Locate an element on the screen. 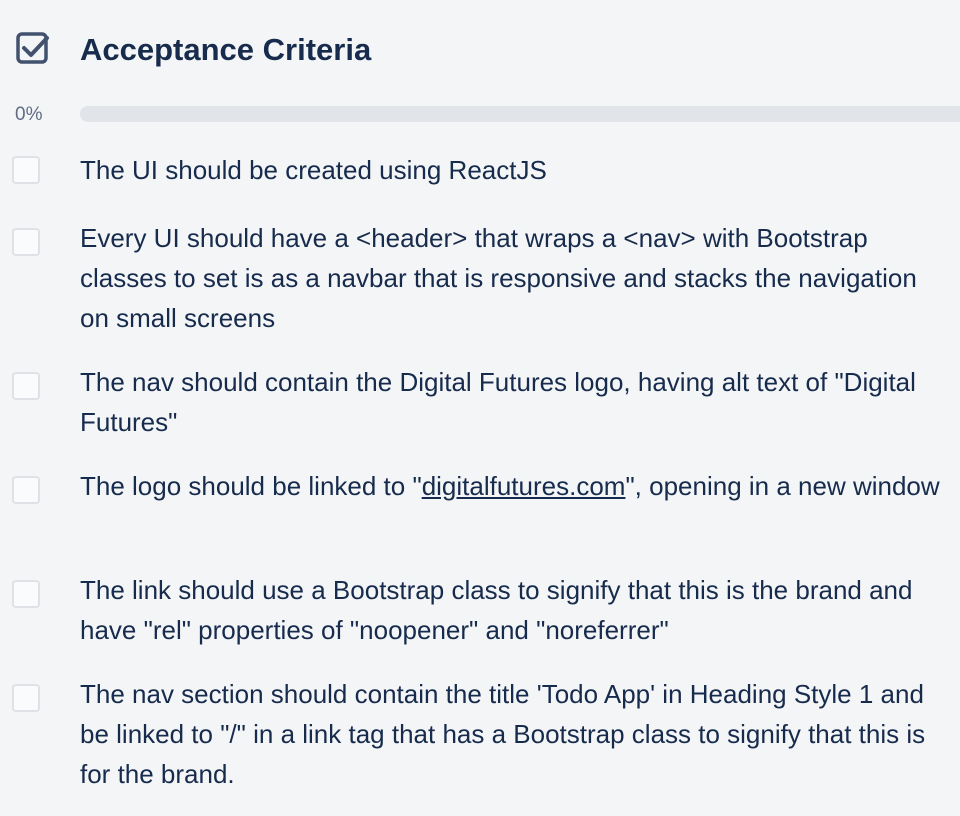 This screenshot has width=960, height=816. checklist-title: Acceptance Criteria is located at coordinates (225, 50).